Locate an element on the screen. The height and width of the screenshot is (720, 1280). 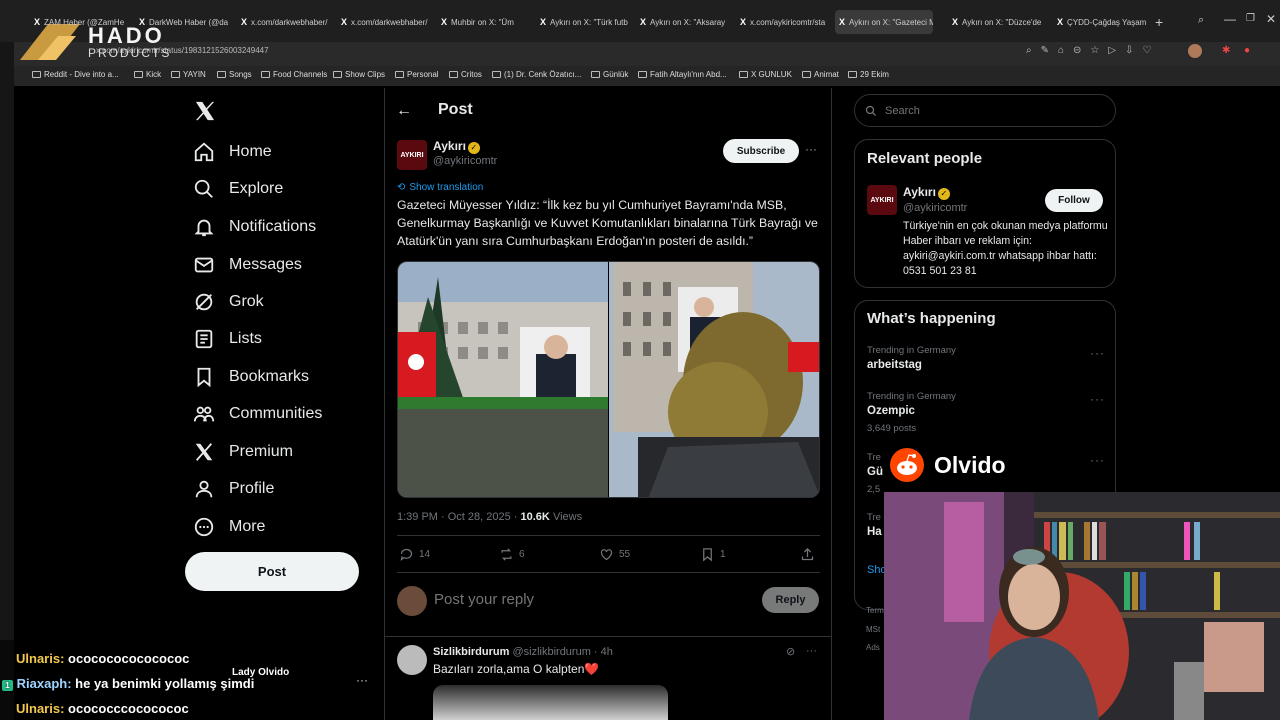
browser-tab: X Aykırı on X: "Gazeteci Mü is located at coordinates (884, 22).